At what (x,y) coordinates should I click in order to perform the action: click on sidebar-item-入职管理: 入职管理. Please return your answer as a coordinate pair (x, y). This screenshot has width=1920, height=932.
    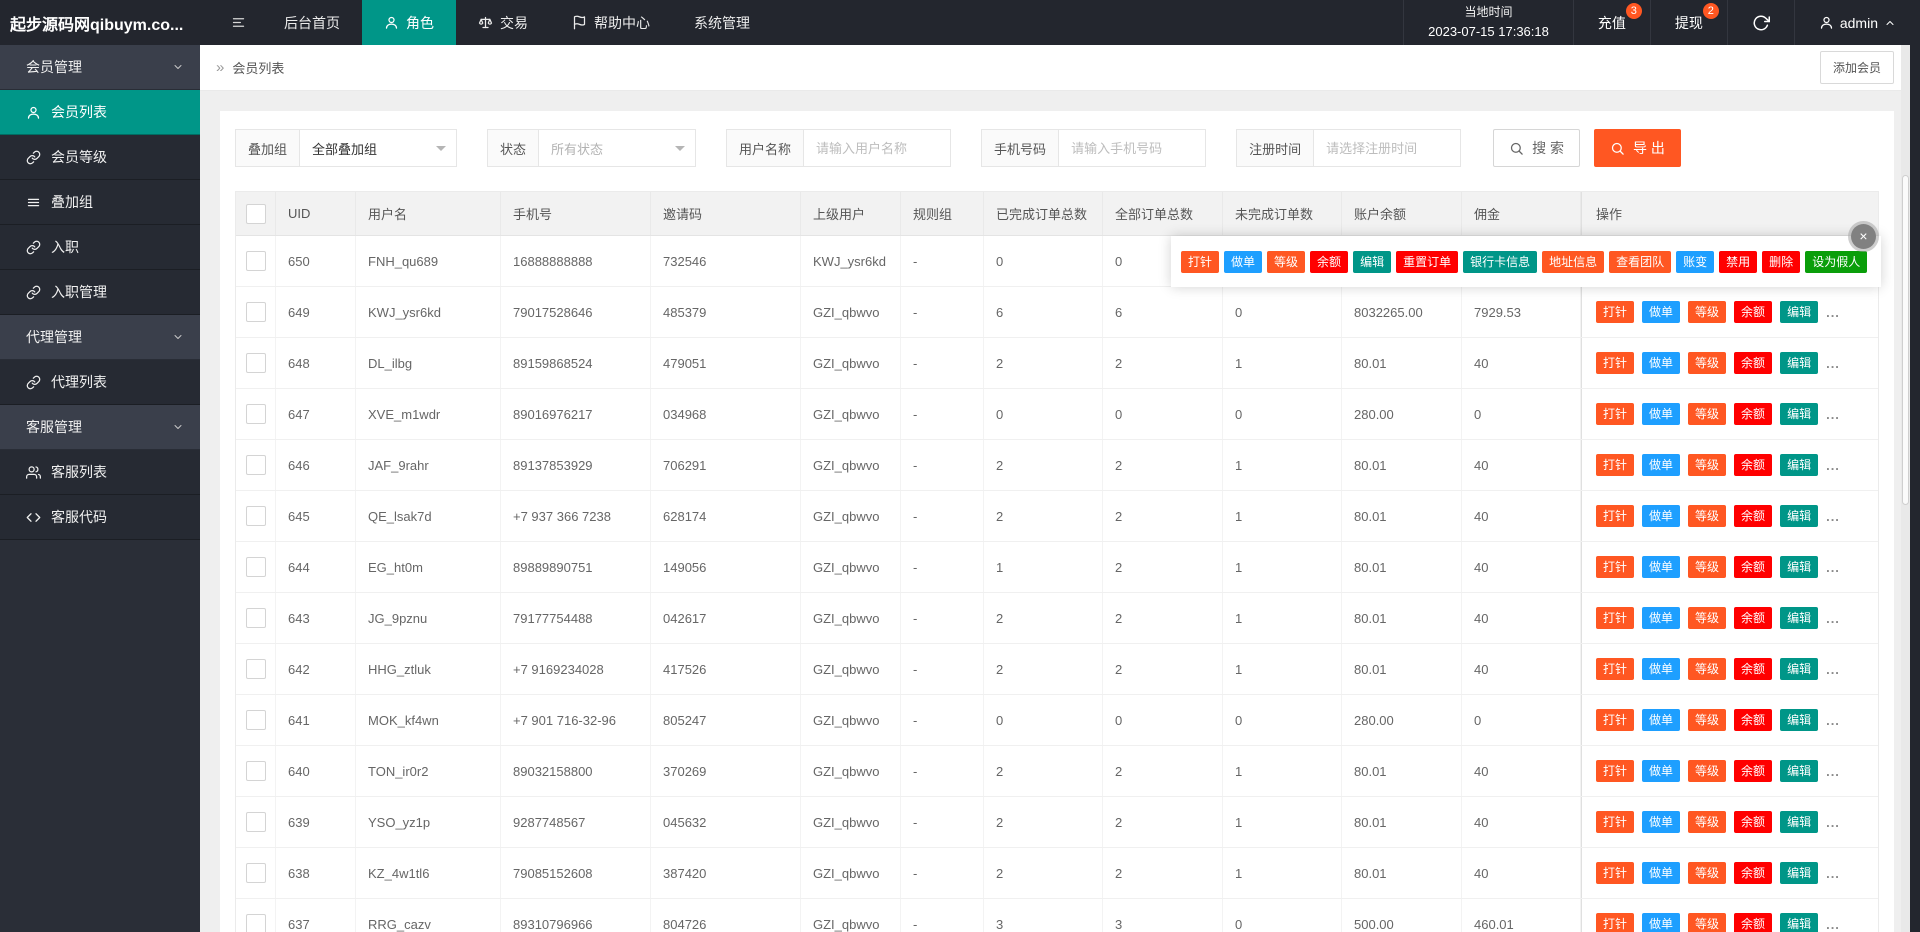
    Looking at the image, I should click on (100, 292).